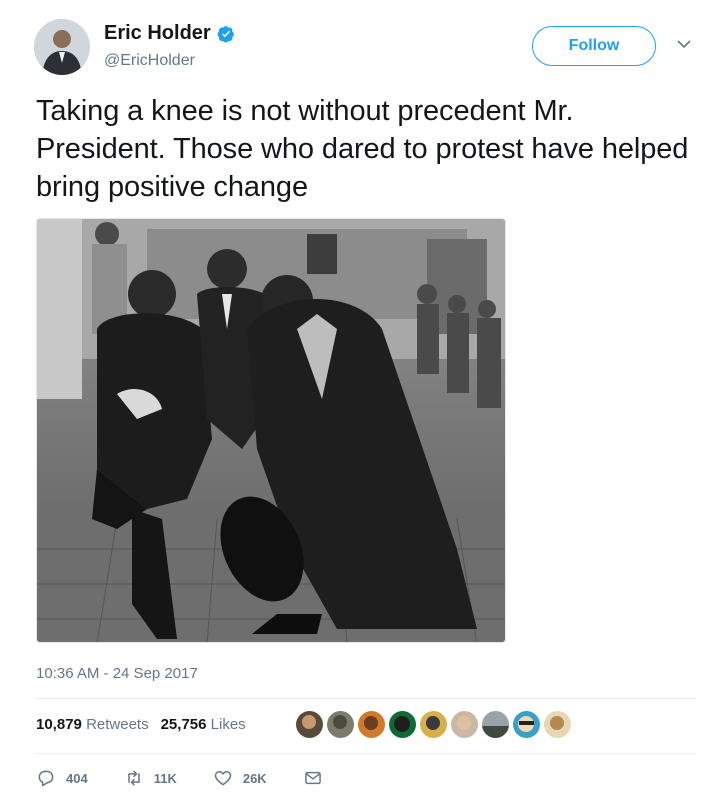  I want to click on retweet-button: 11K, so click(150, 778).